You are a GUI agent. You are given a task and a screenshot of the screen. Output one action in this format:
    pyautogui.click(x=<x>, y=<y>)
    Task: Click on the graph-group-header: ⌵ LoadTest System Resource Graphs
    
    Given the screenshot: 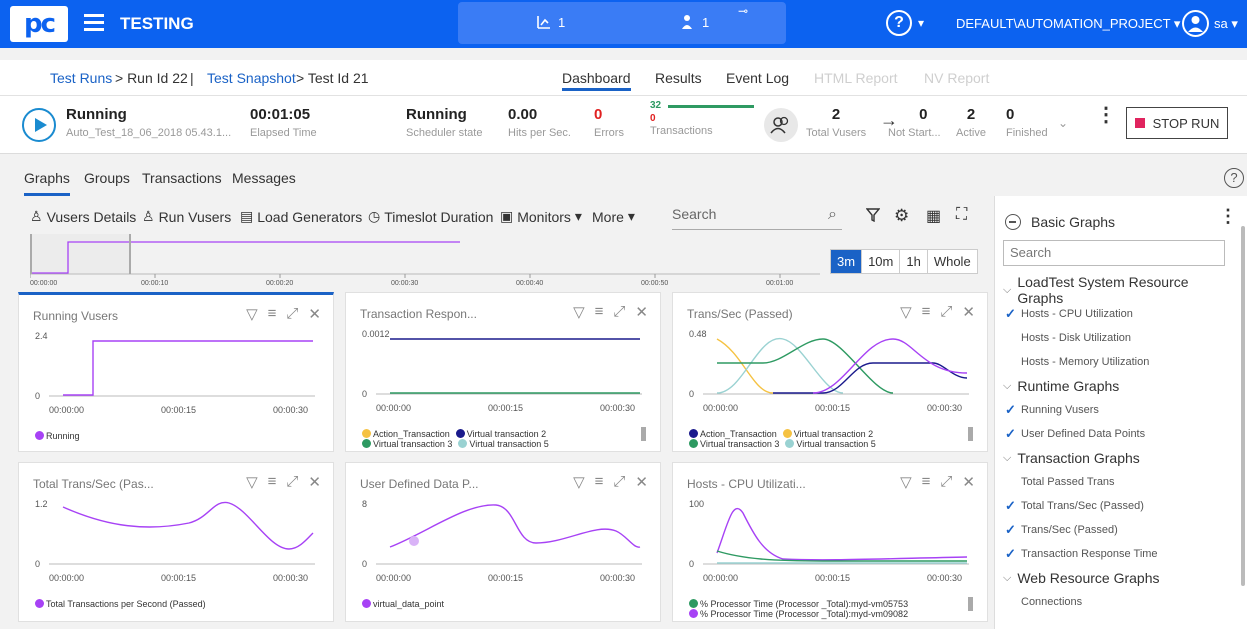 What is the action you would take?
    pyautogui.click(x=1120, y=290)
    